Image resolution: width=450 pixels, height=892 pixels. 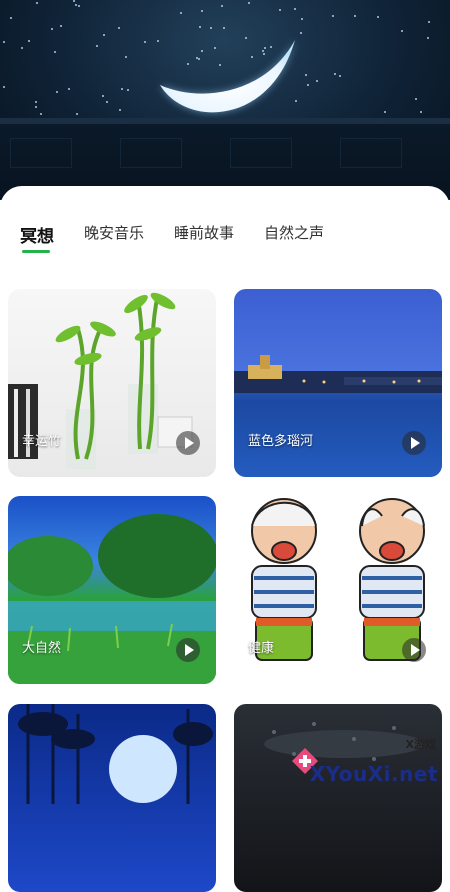 What do you see at coordinates (172, 242) in the screenshot?
I see `category-tabs: 冥想 晚安音乐 睡前故事 自然之声` at bounding box center [172, 242].